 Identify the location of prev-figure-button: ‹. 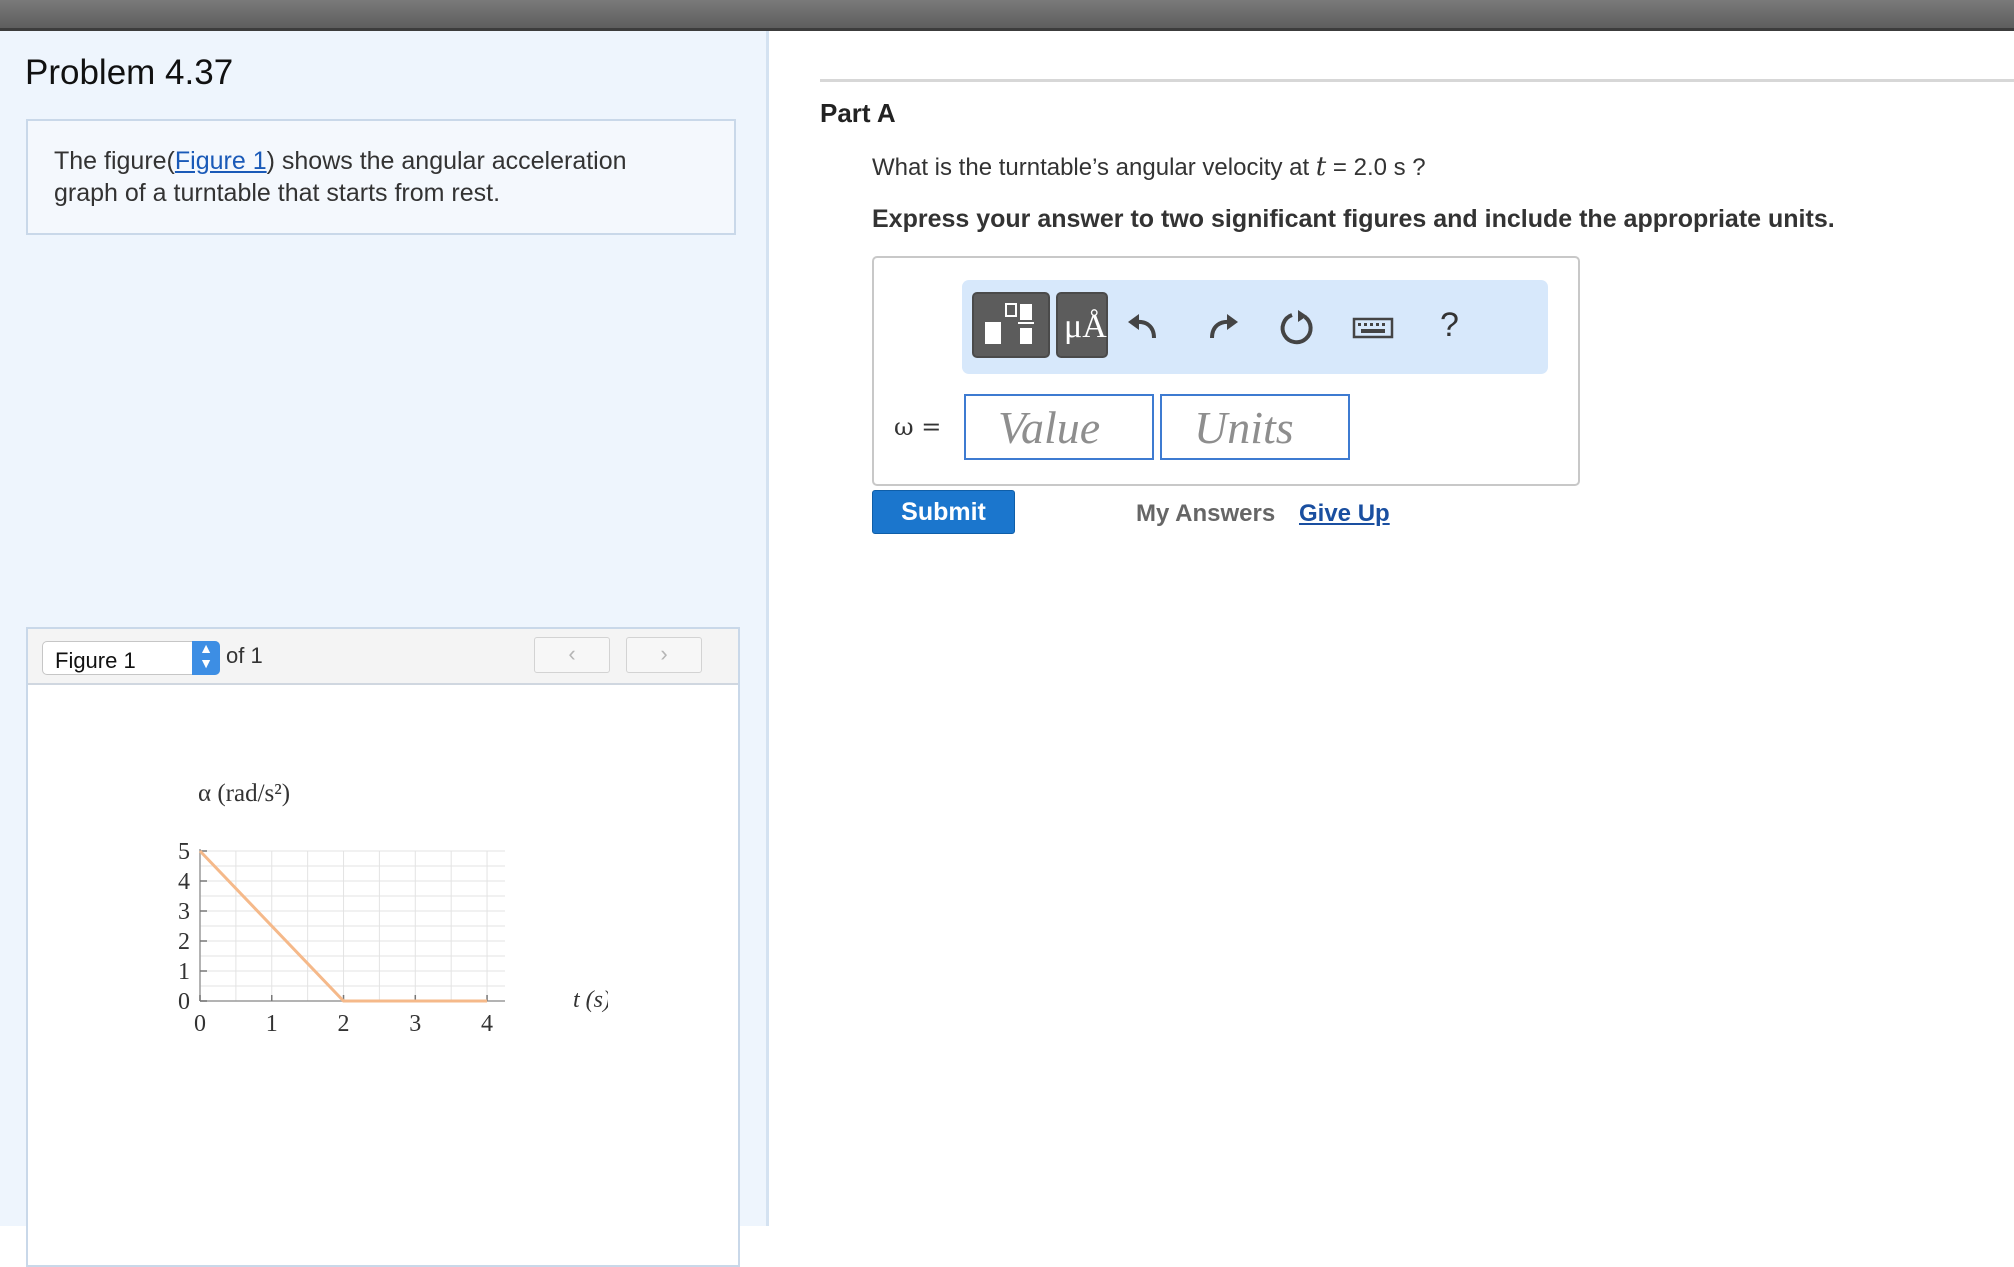
(572, 655).